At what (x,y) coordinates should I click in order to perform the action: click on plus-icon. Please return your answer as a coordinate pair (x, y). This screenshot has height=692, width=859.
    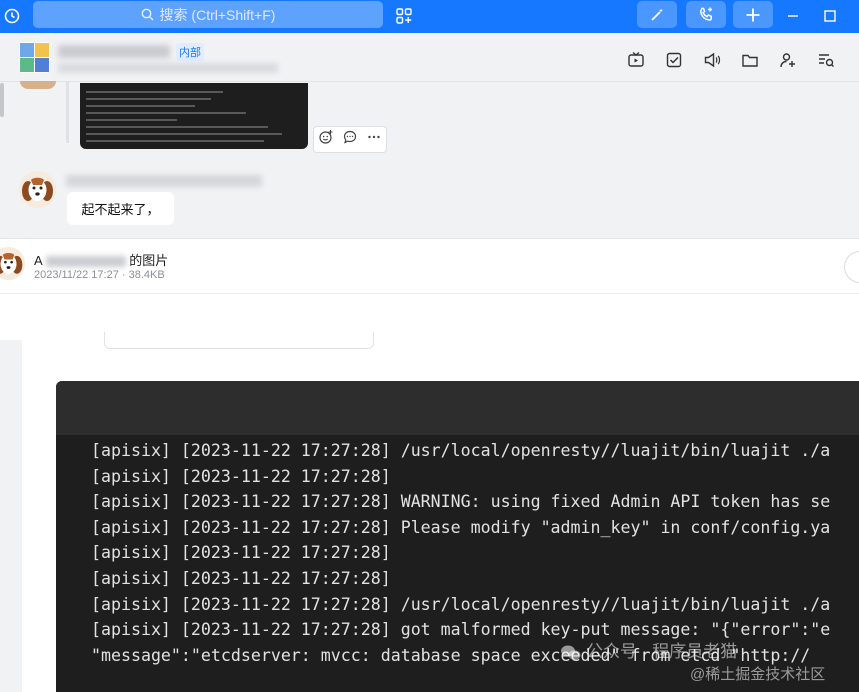
    Looking at the image, I should click on (753, 14).